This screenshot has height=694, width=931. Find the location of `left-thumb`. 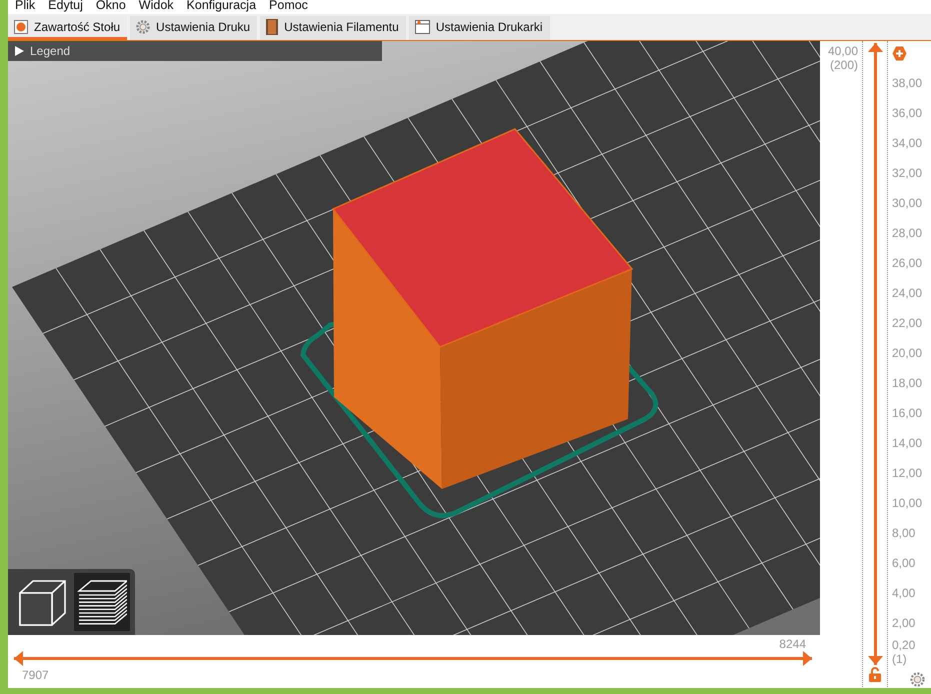

left-thumb is located at coordinates (18, 658).